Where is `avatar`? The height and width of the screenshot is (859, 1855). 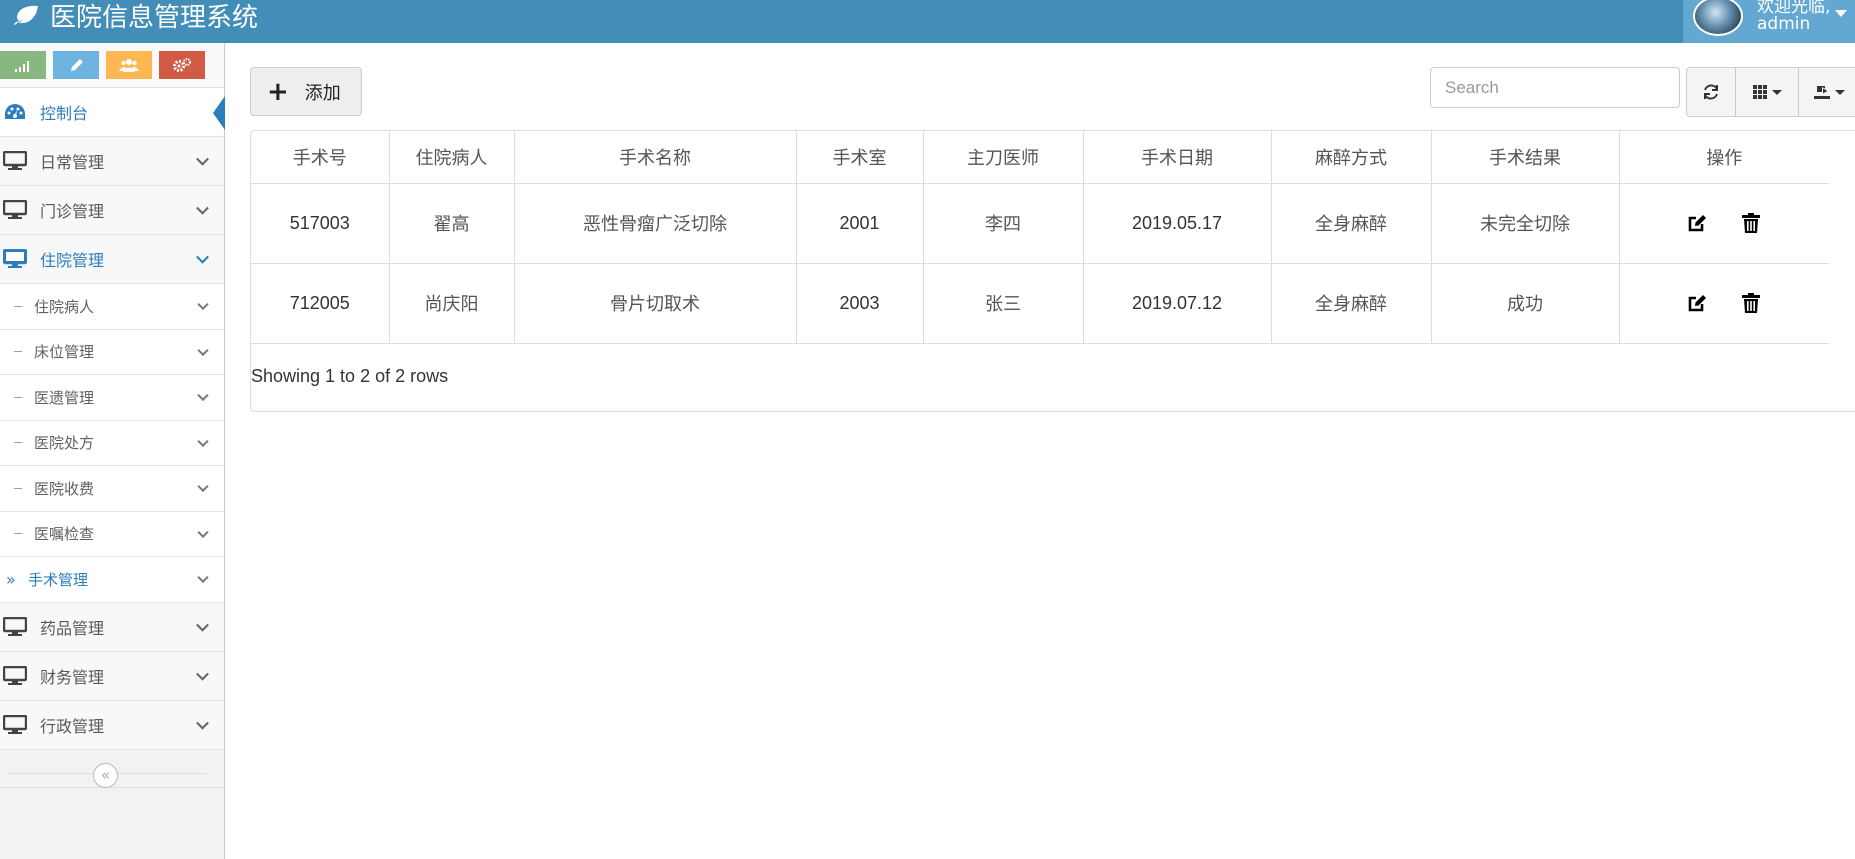 avatar is located at coordinates (1718, 18).